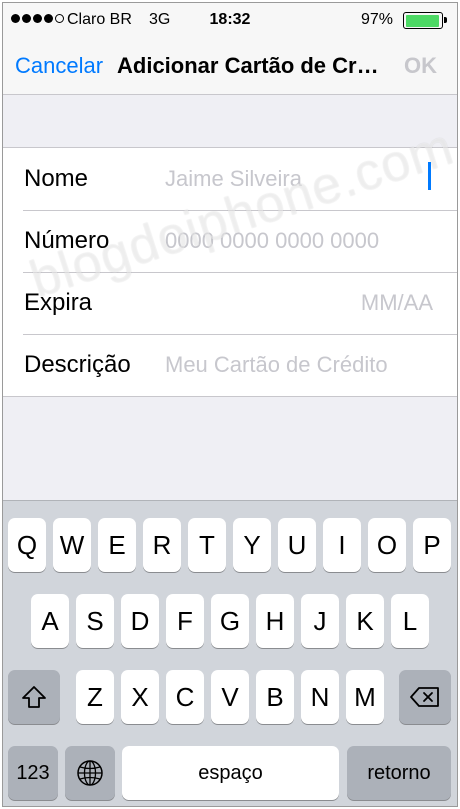 This screenshot has height=809, width=460. I want to click on key-c: C, so click(185, 697).